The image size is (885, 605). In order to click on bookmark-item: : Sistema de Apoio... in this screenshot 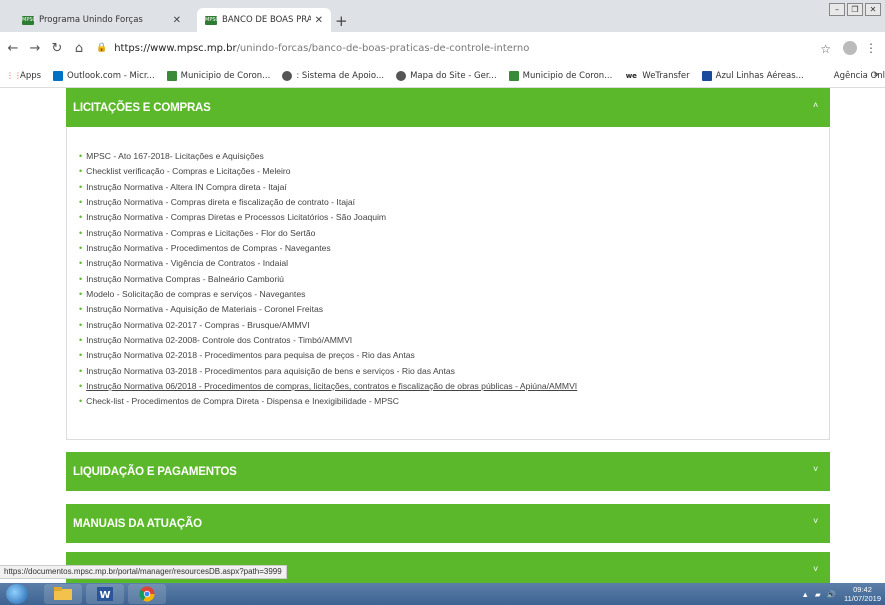, I will do `click(333, 75)`.